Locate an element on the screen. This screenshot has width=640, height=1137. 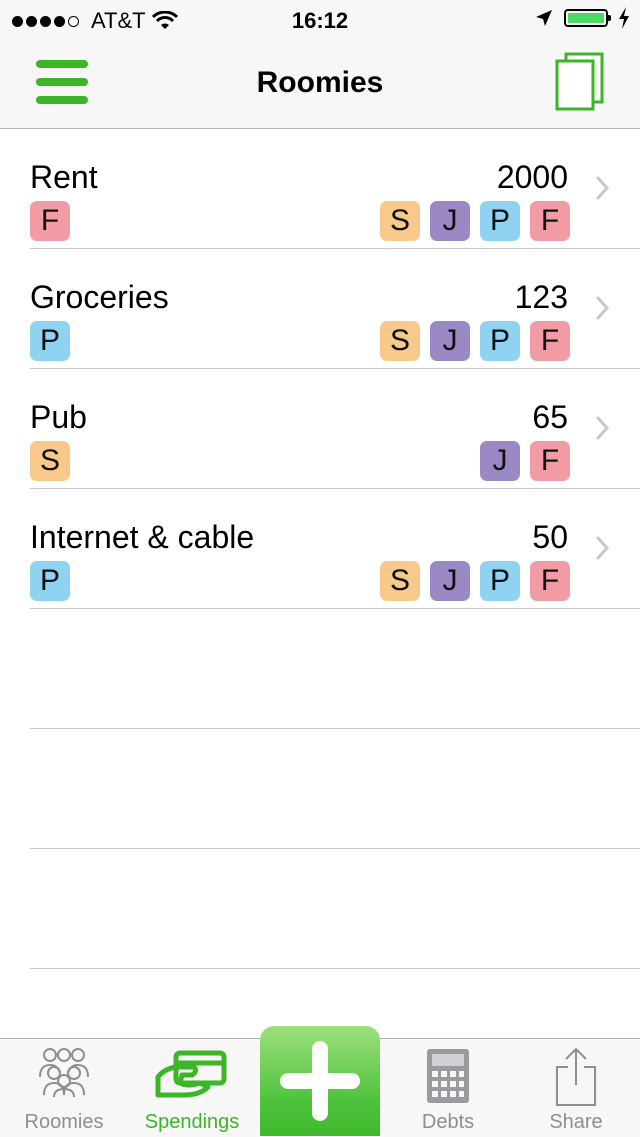
payer-badge: S is located at coordinates (50, 461).